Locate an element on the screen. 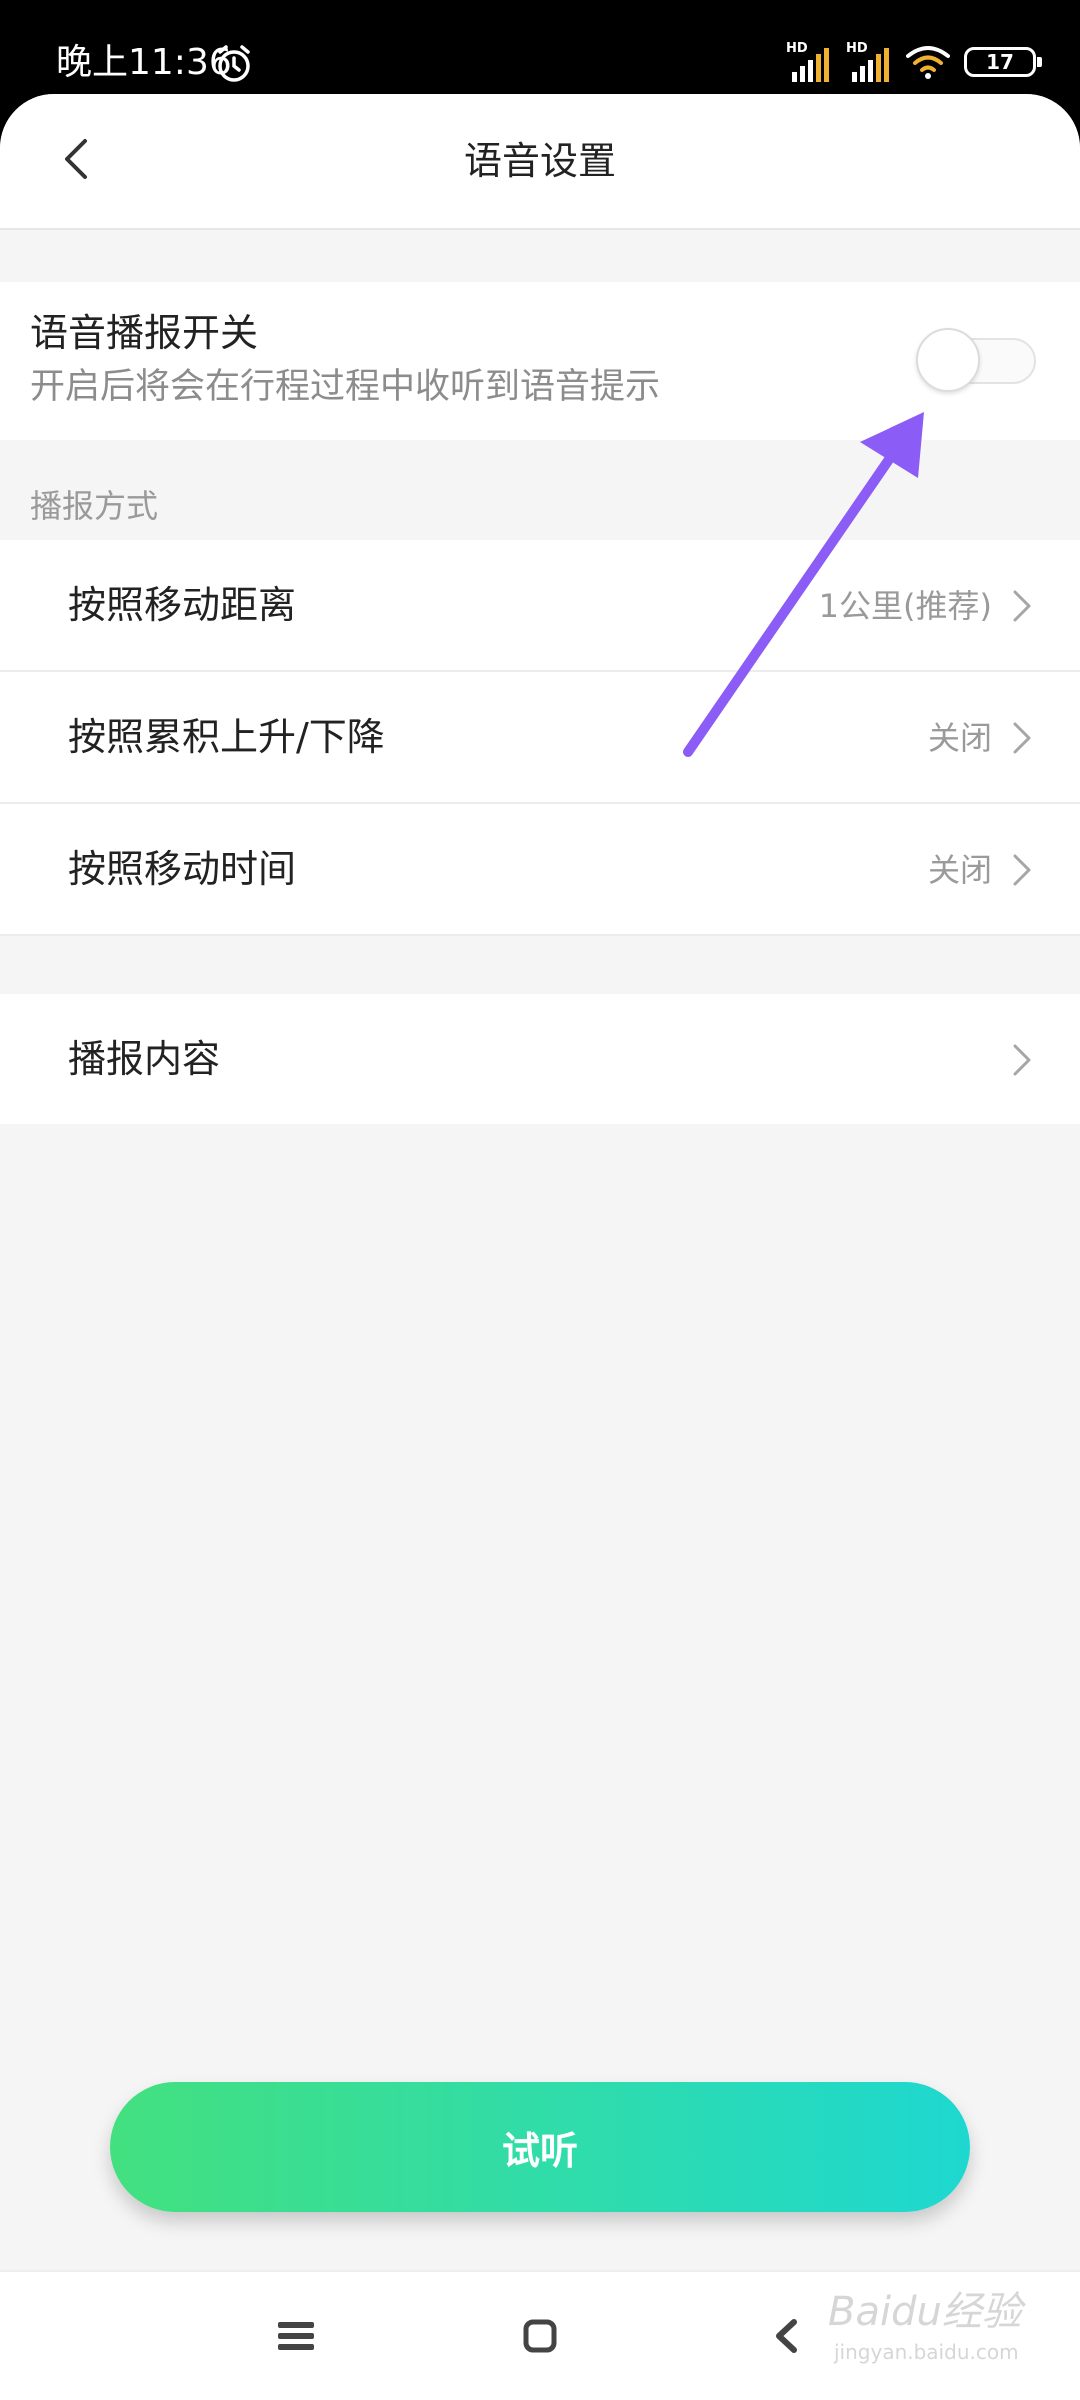 The width and height of the screenshot is (1080, 2400). listen-preview-button: 试听 is located at coordinates (540, 2147).